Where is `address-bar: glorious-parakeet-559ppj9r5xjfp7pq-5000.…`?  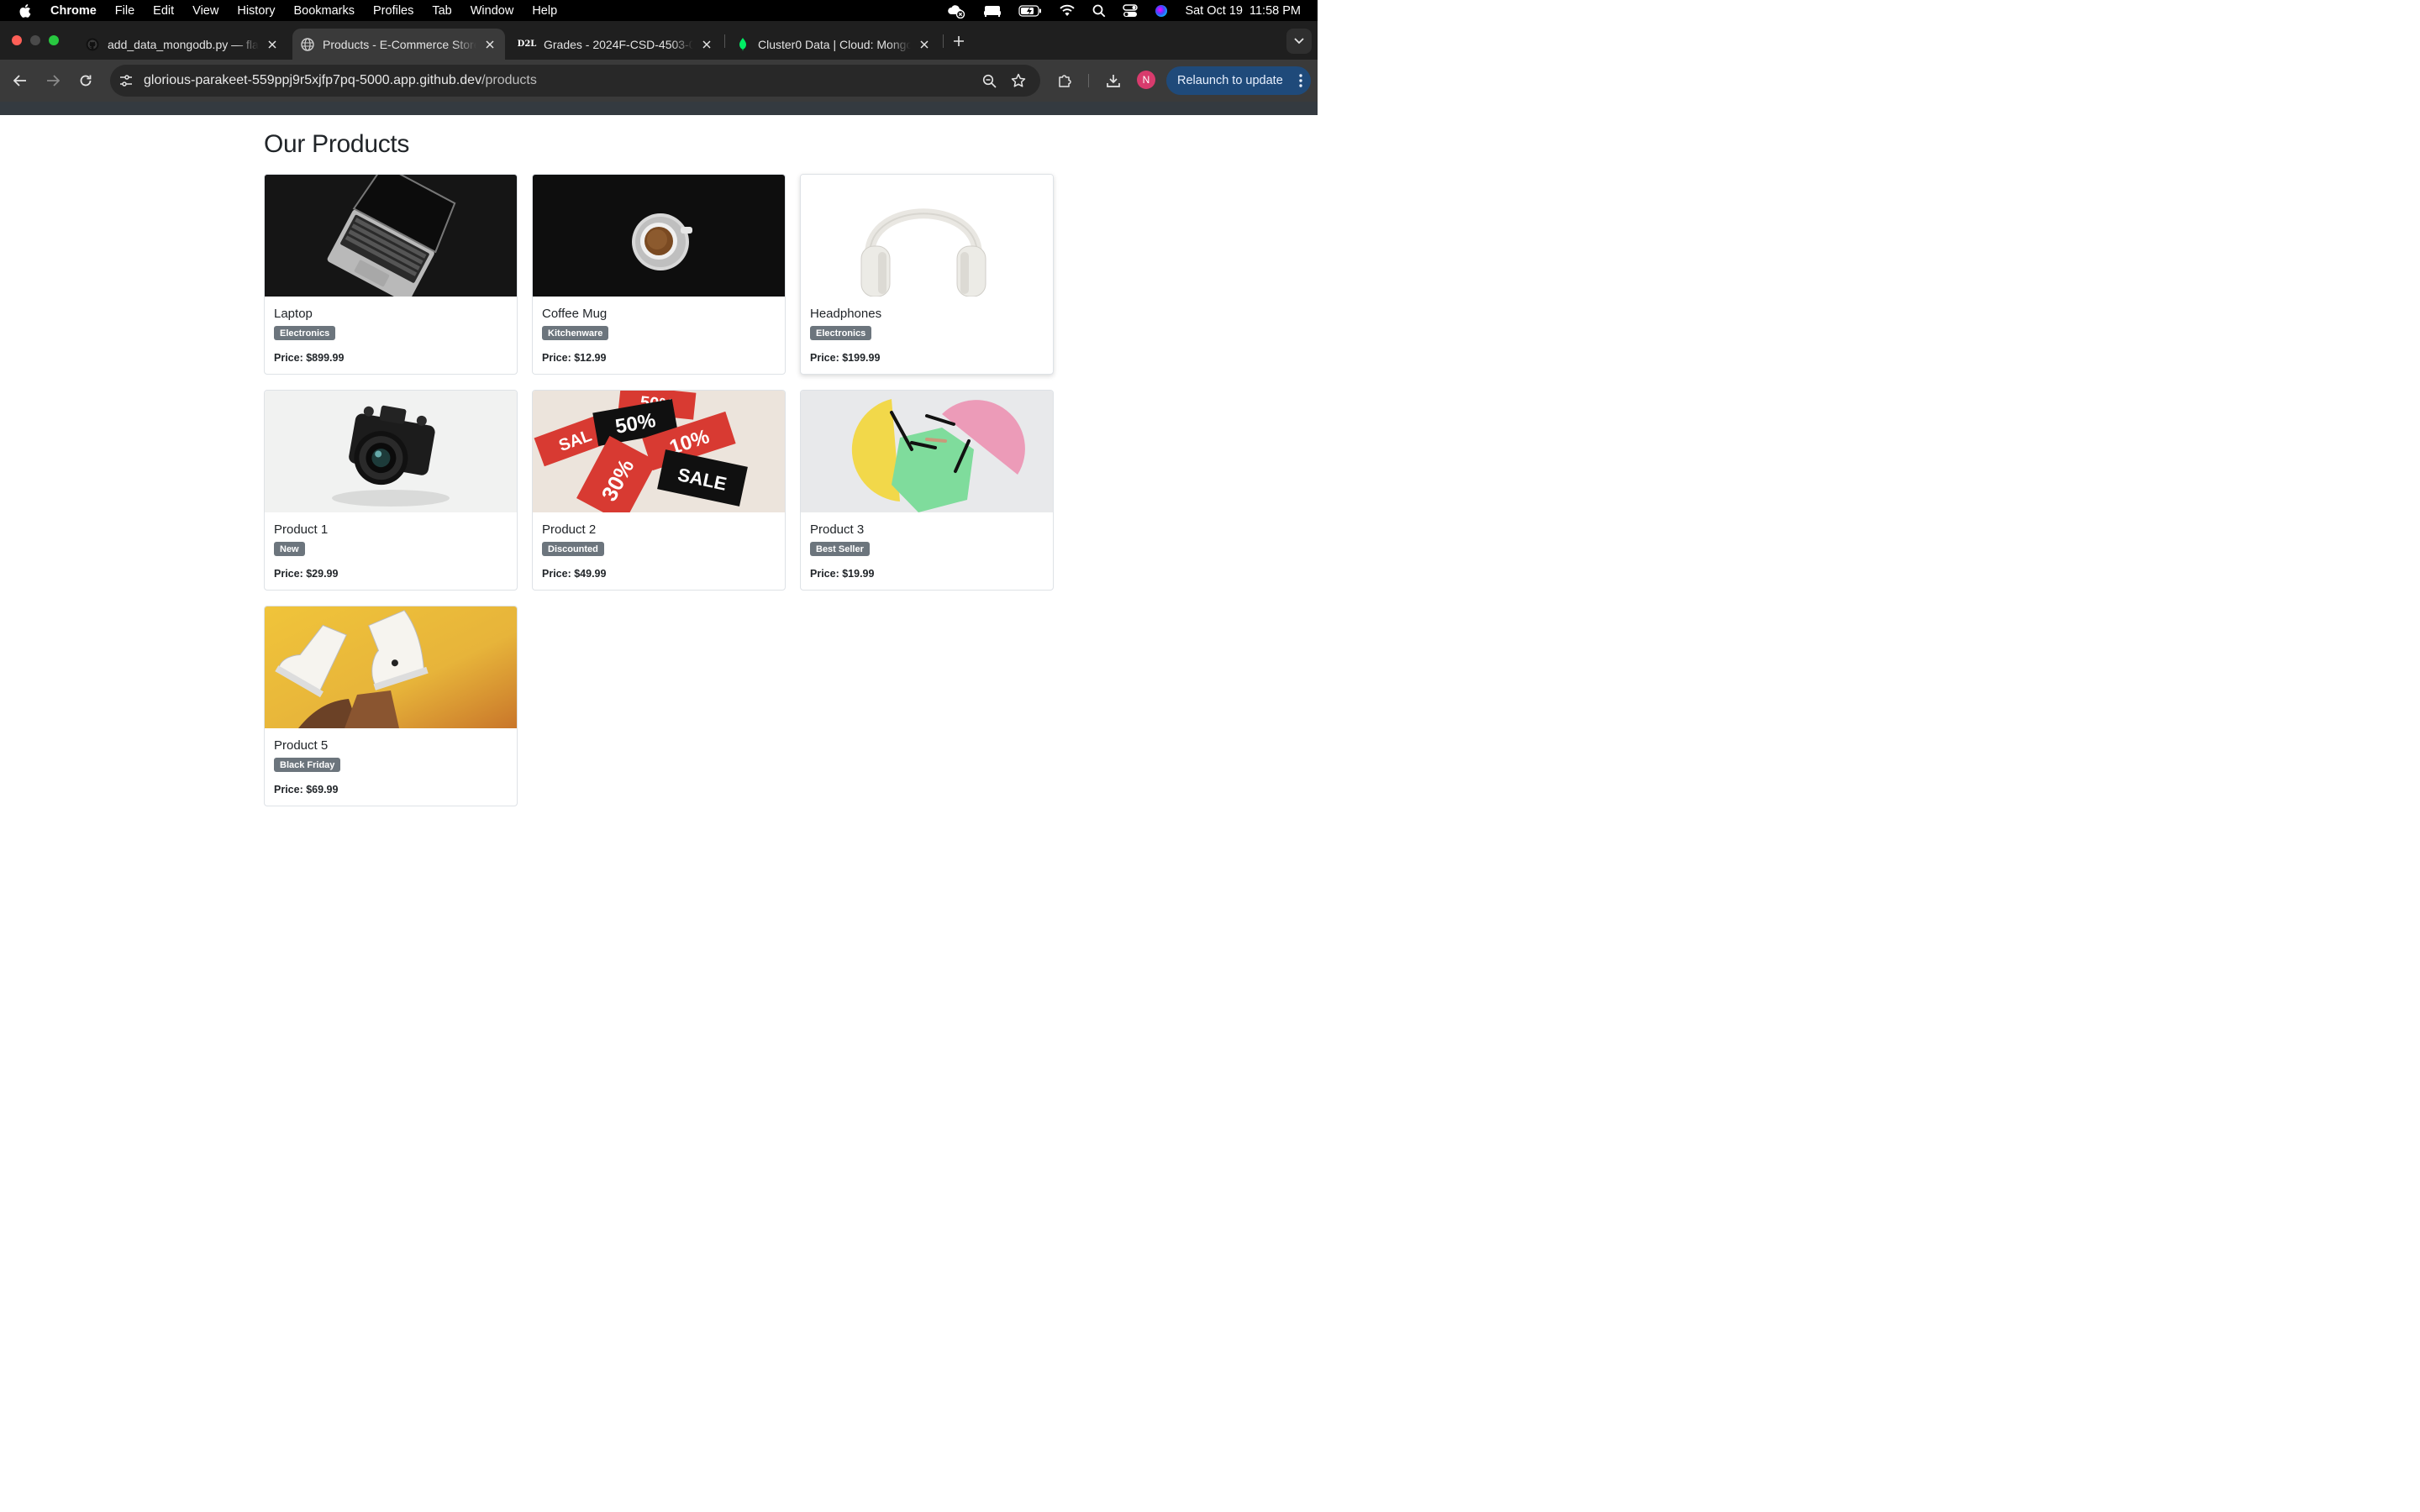 address-bar: glorious-parakeet-559ppj9r5xjfp7pq-5000.… is located at coordinates (575, 81).